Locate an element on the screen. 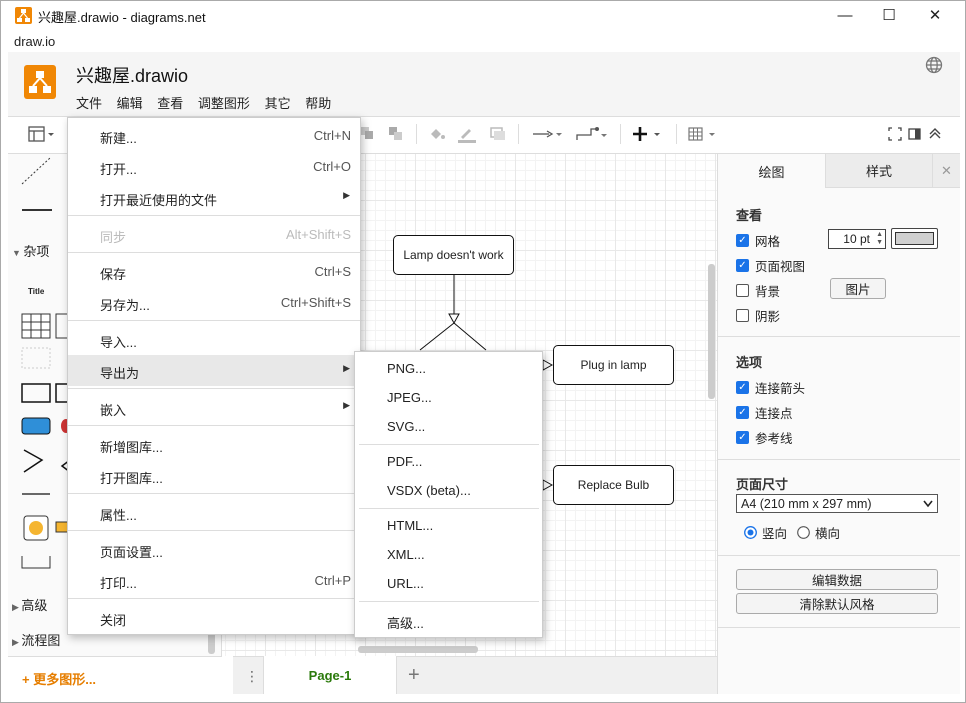 The image size is (966, 703). menu-help: 帮助 is located at coordinates (318, 103).